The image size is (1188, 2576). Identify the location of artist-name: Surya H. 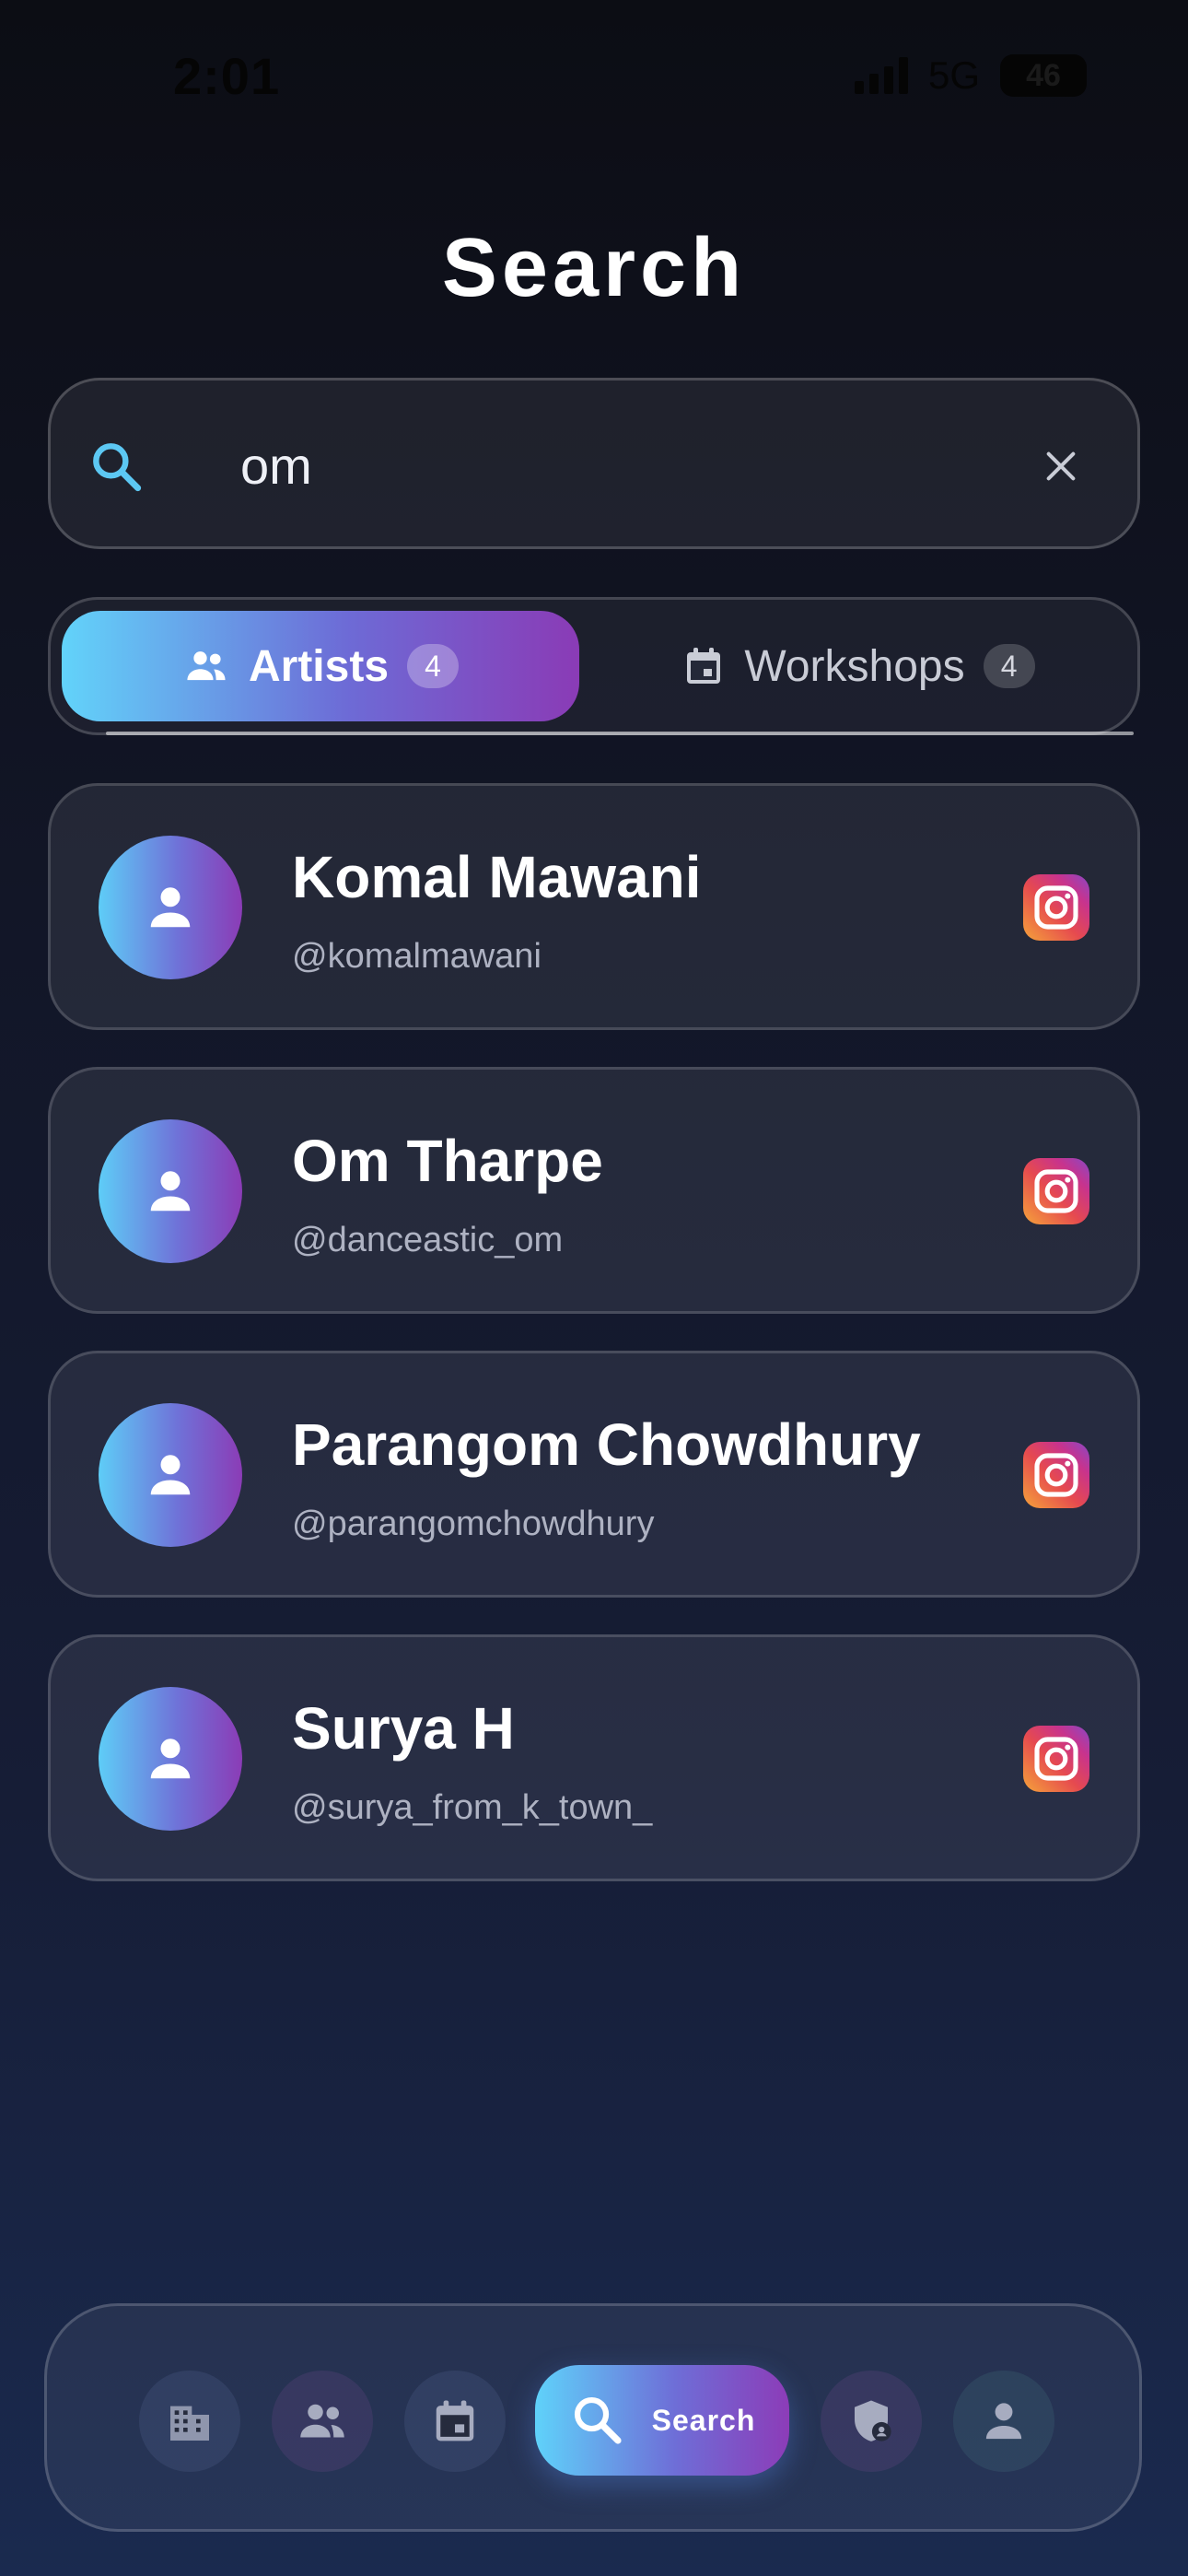
(403, 1728).